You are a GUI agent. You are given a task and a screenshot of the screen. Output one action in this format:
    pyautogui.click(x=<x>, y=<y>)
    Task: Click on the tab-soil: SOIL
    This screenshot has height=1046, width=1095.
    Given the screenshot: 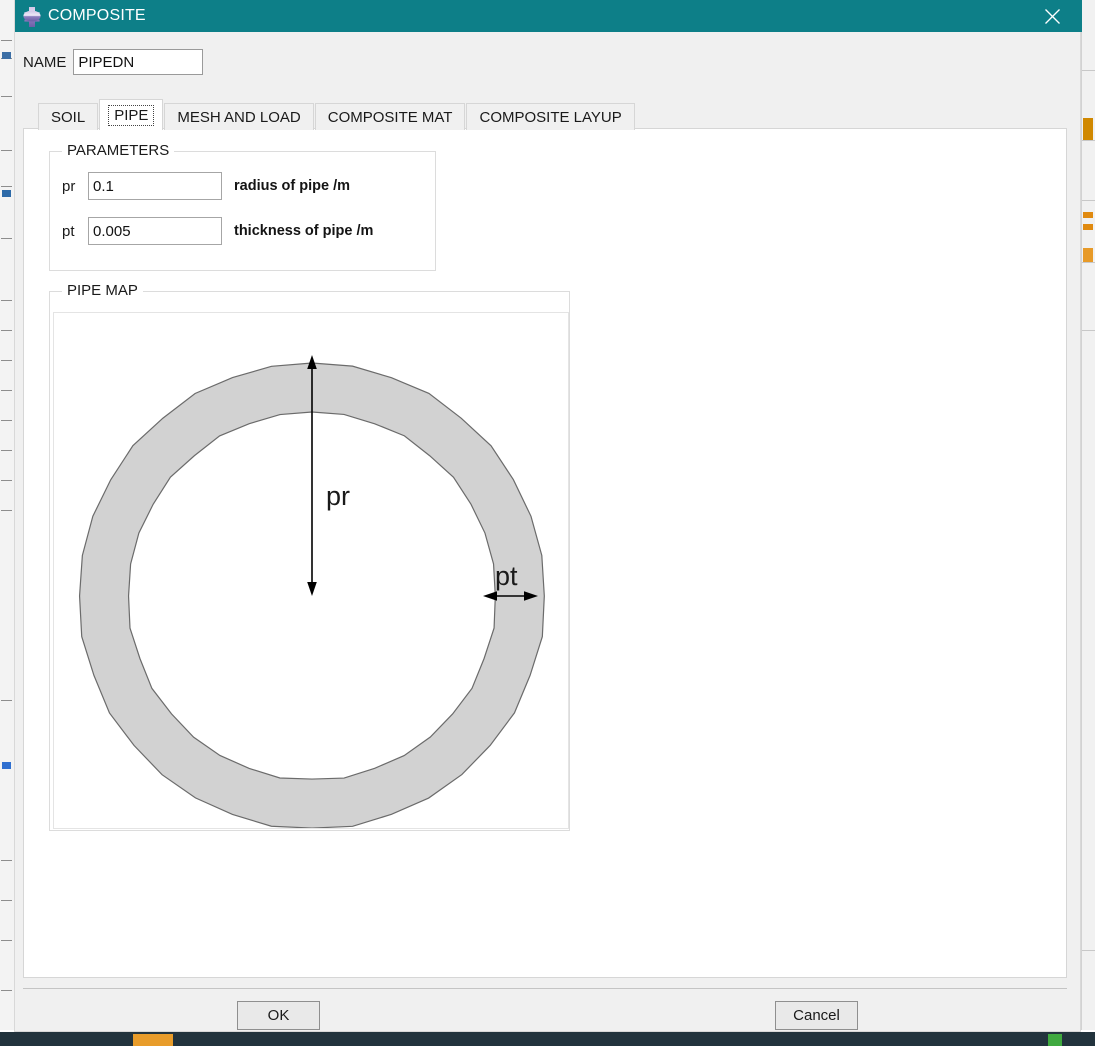 What is the action you would take?
    pyautogui.click(x=68, y=116)
    